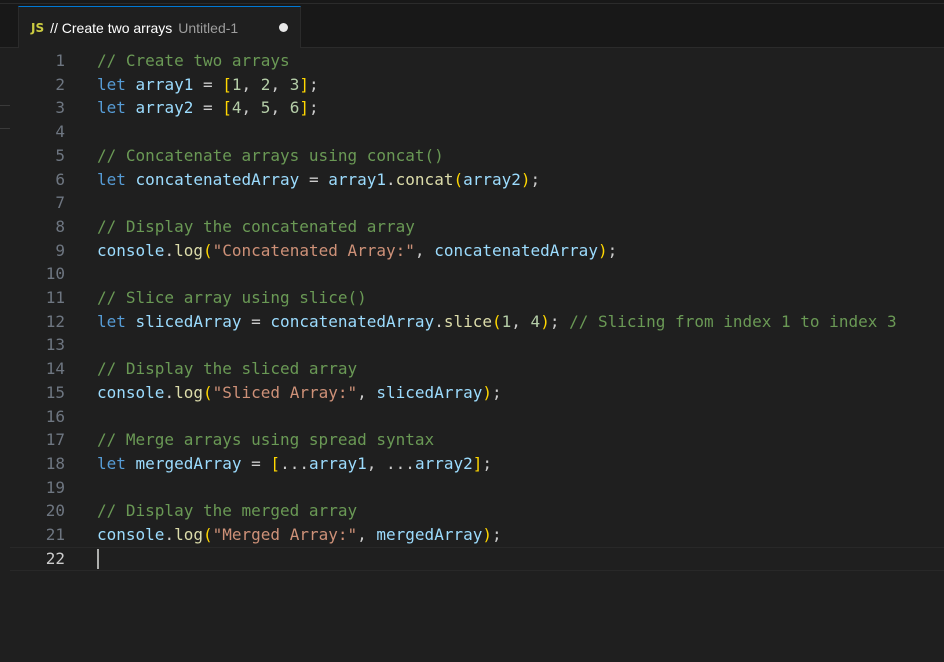  I want to click on code-token: concatenatedArray, so click(516, 250).